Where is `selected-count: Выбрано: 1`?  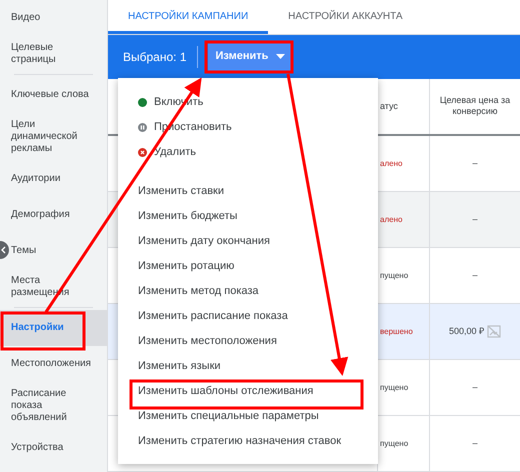 selected-count: Выбрано: 1 is located at coordinates (154, 57).